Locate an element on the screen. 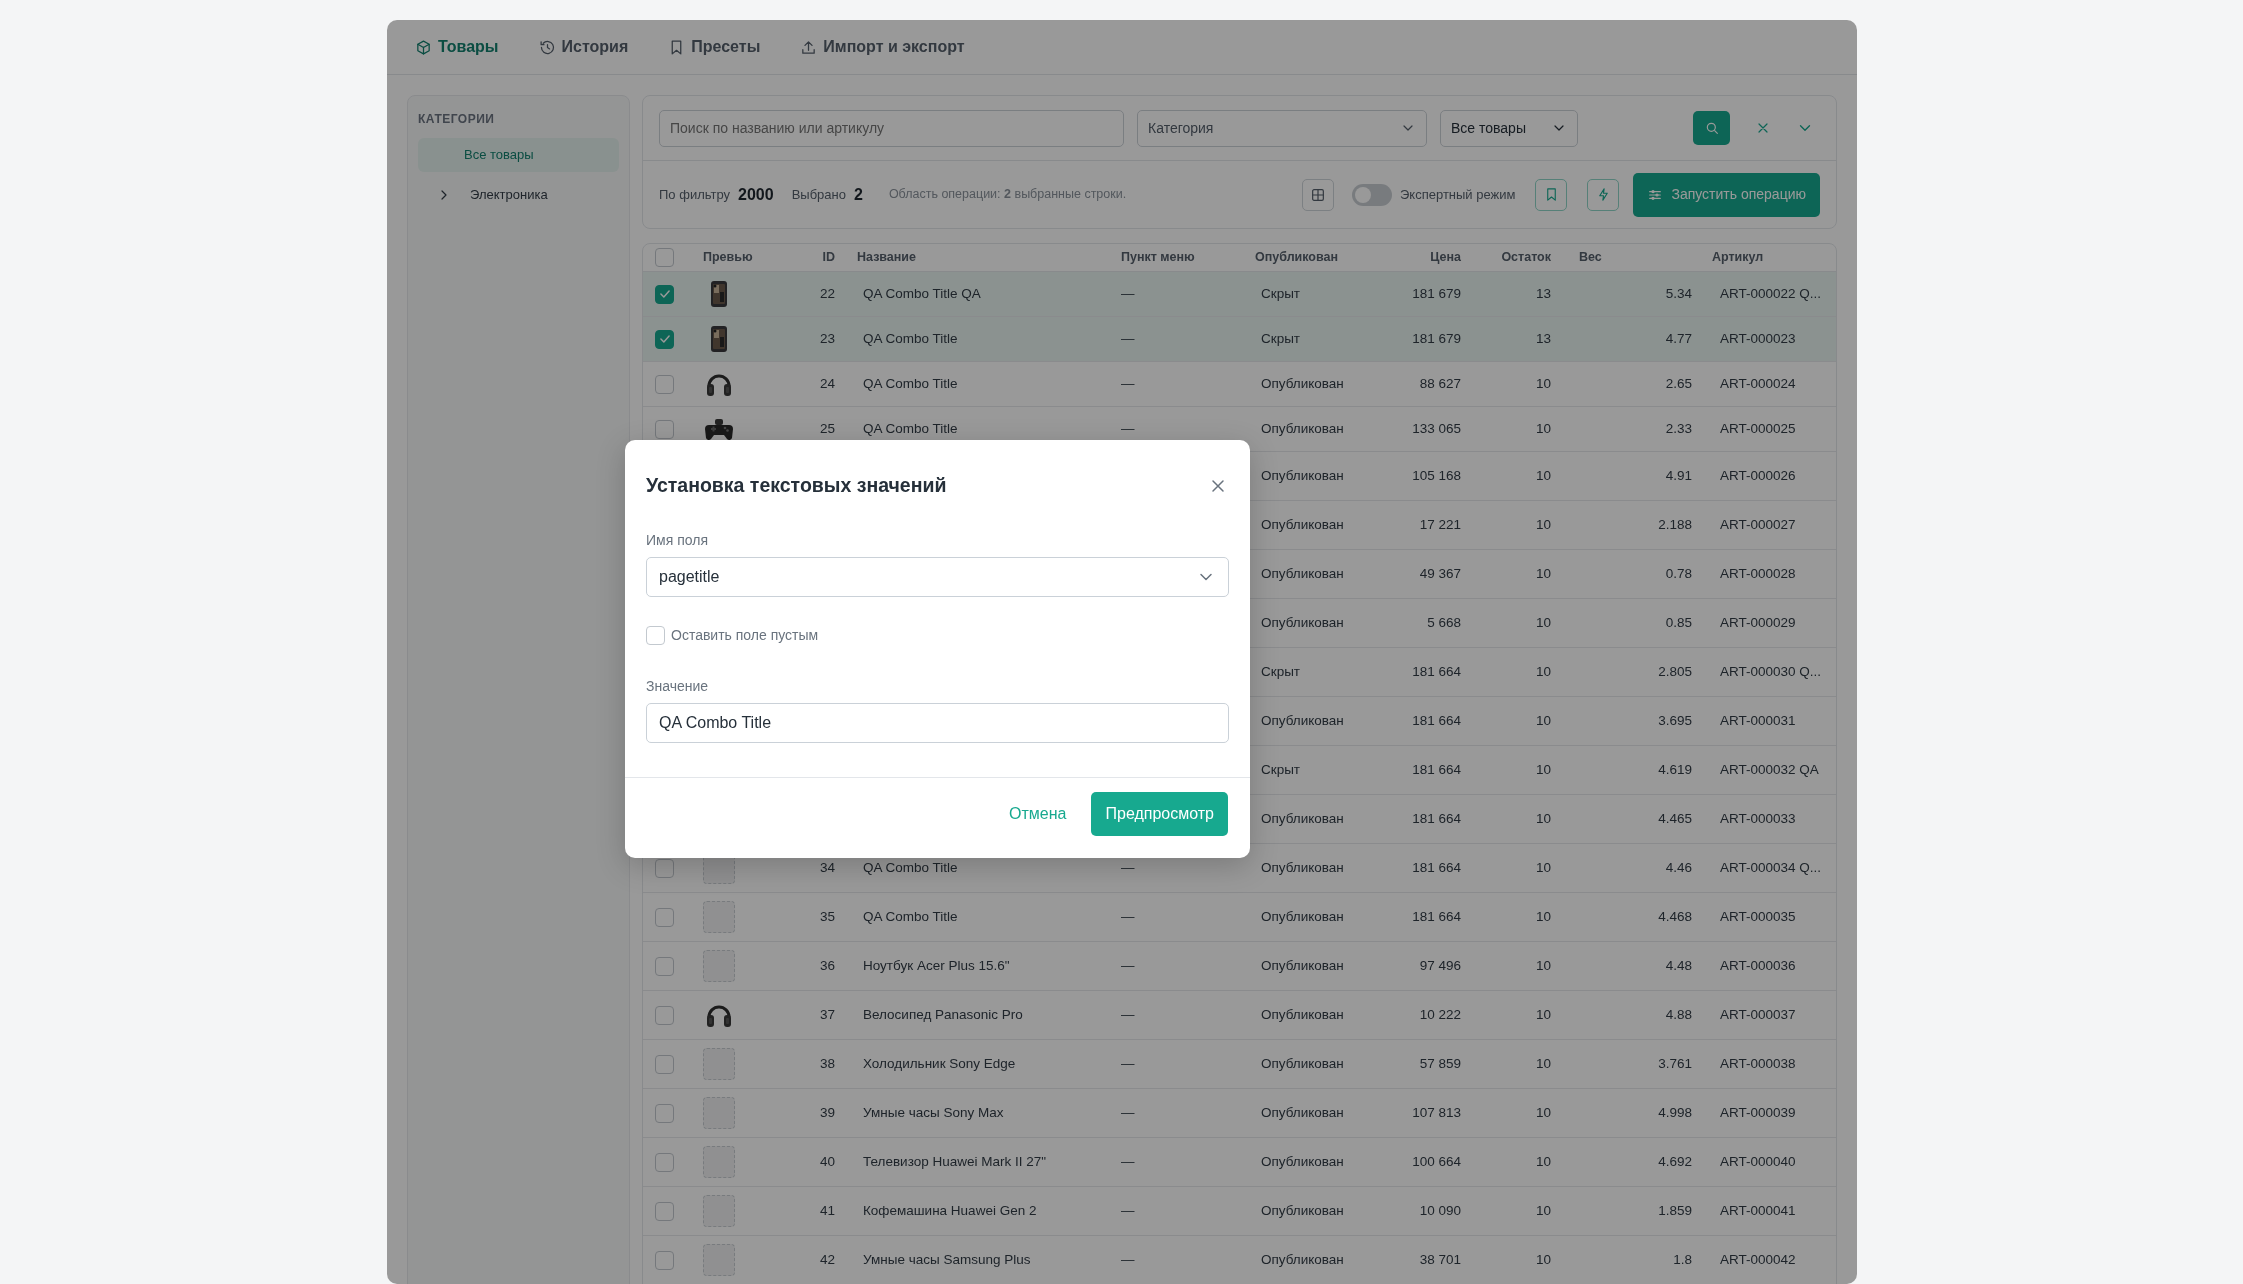 The width and height of the screenshot is (2243, 1284). grid-button is located at coordinates (1318, 194).